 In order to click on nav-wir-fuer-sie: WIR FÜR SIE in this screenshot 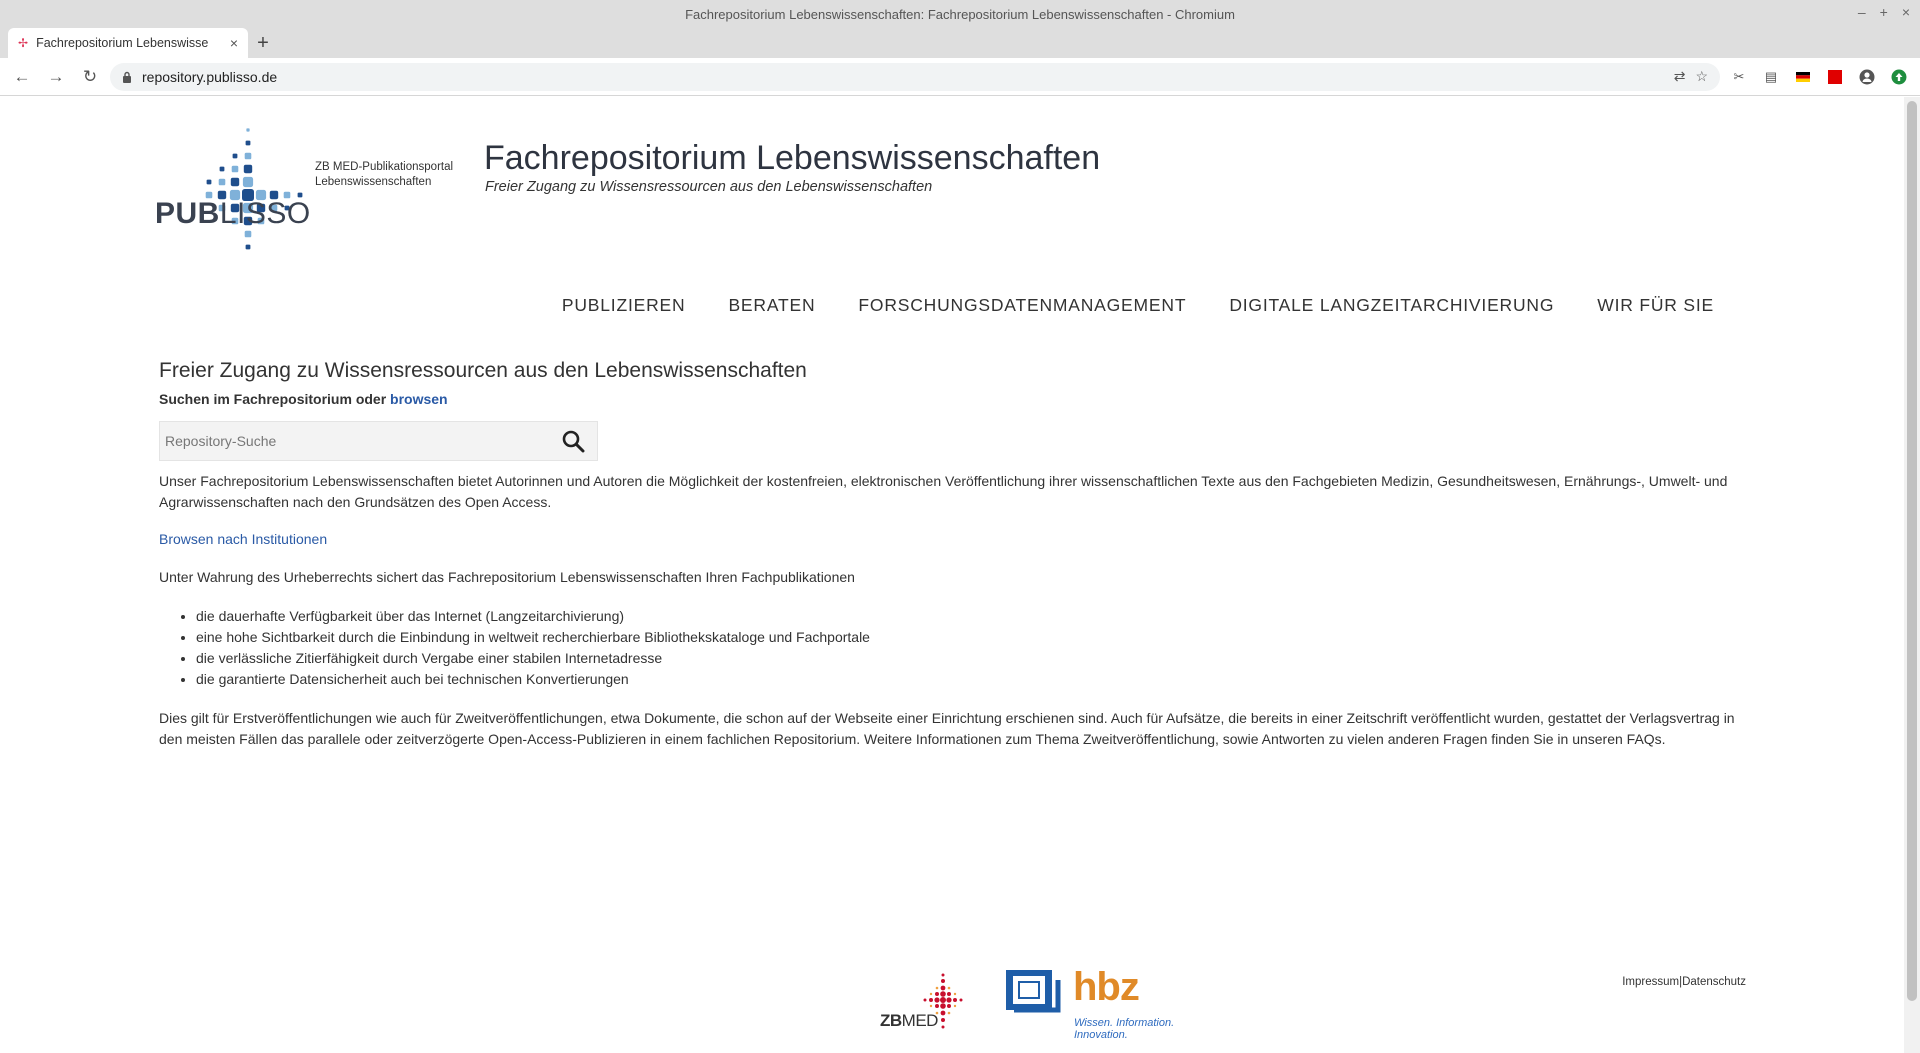, I will do `click(1655, 305)`.